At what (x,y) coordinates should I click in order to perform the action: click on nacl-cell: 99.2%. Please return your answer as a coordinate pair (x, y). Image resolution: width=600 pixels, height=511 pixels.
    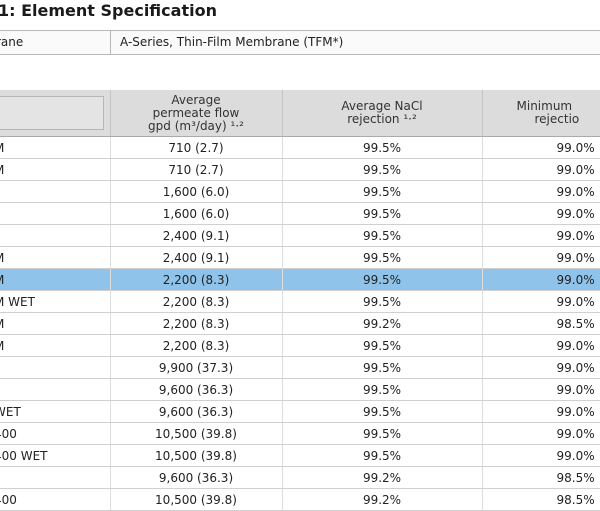
    Looking at the image, I should click on (382, 477).